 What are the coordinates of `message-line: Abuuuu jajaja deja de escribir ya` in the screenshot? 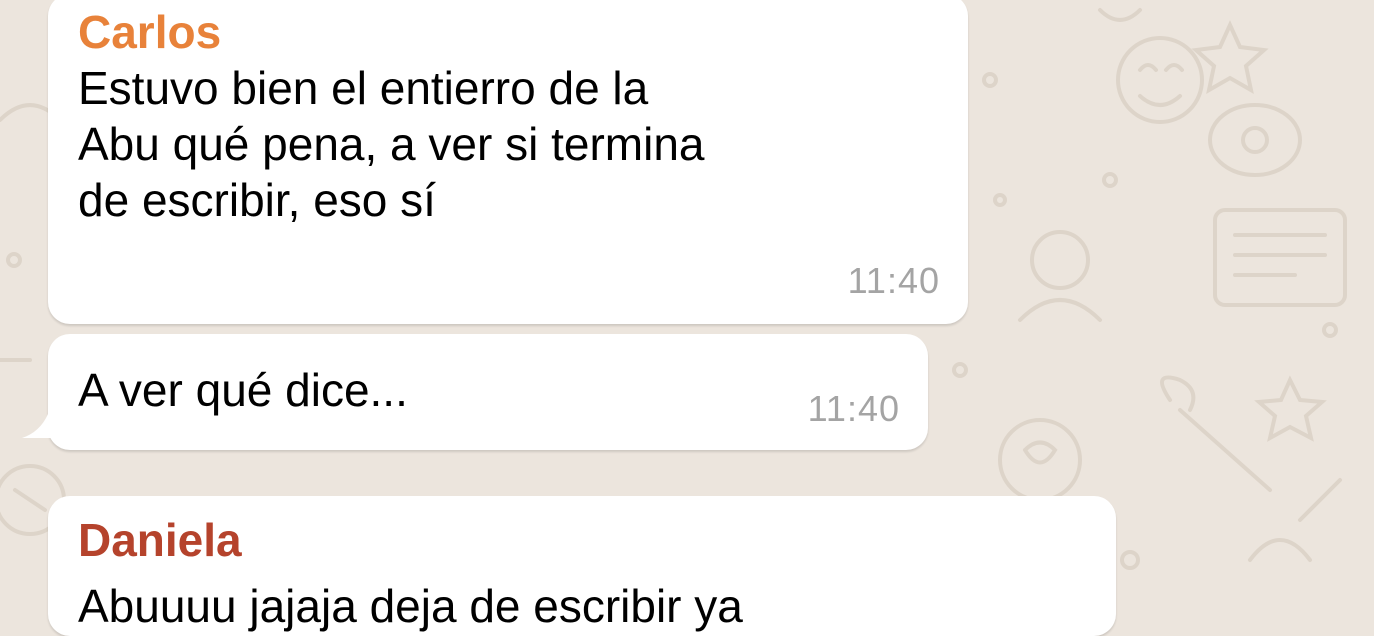 It's located at (410, 606).